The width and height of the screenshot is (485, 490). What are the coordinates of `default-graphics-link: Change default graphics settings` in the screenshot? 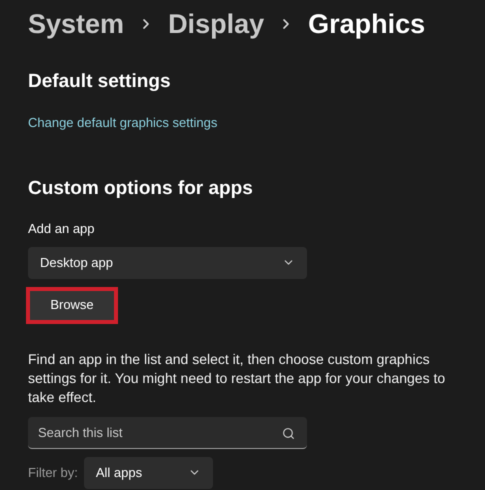 It's located at (123, 122).